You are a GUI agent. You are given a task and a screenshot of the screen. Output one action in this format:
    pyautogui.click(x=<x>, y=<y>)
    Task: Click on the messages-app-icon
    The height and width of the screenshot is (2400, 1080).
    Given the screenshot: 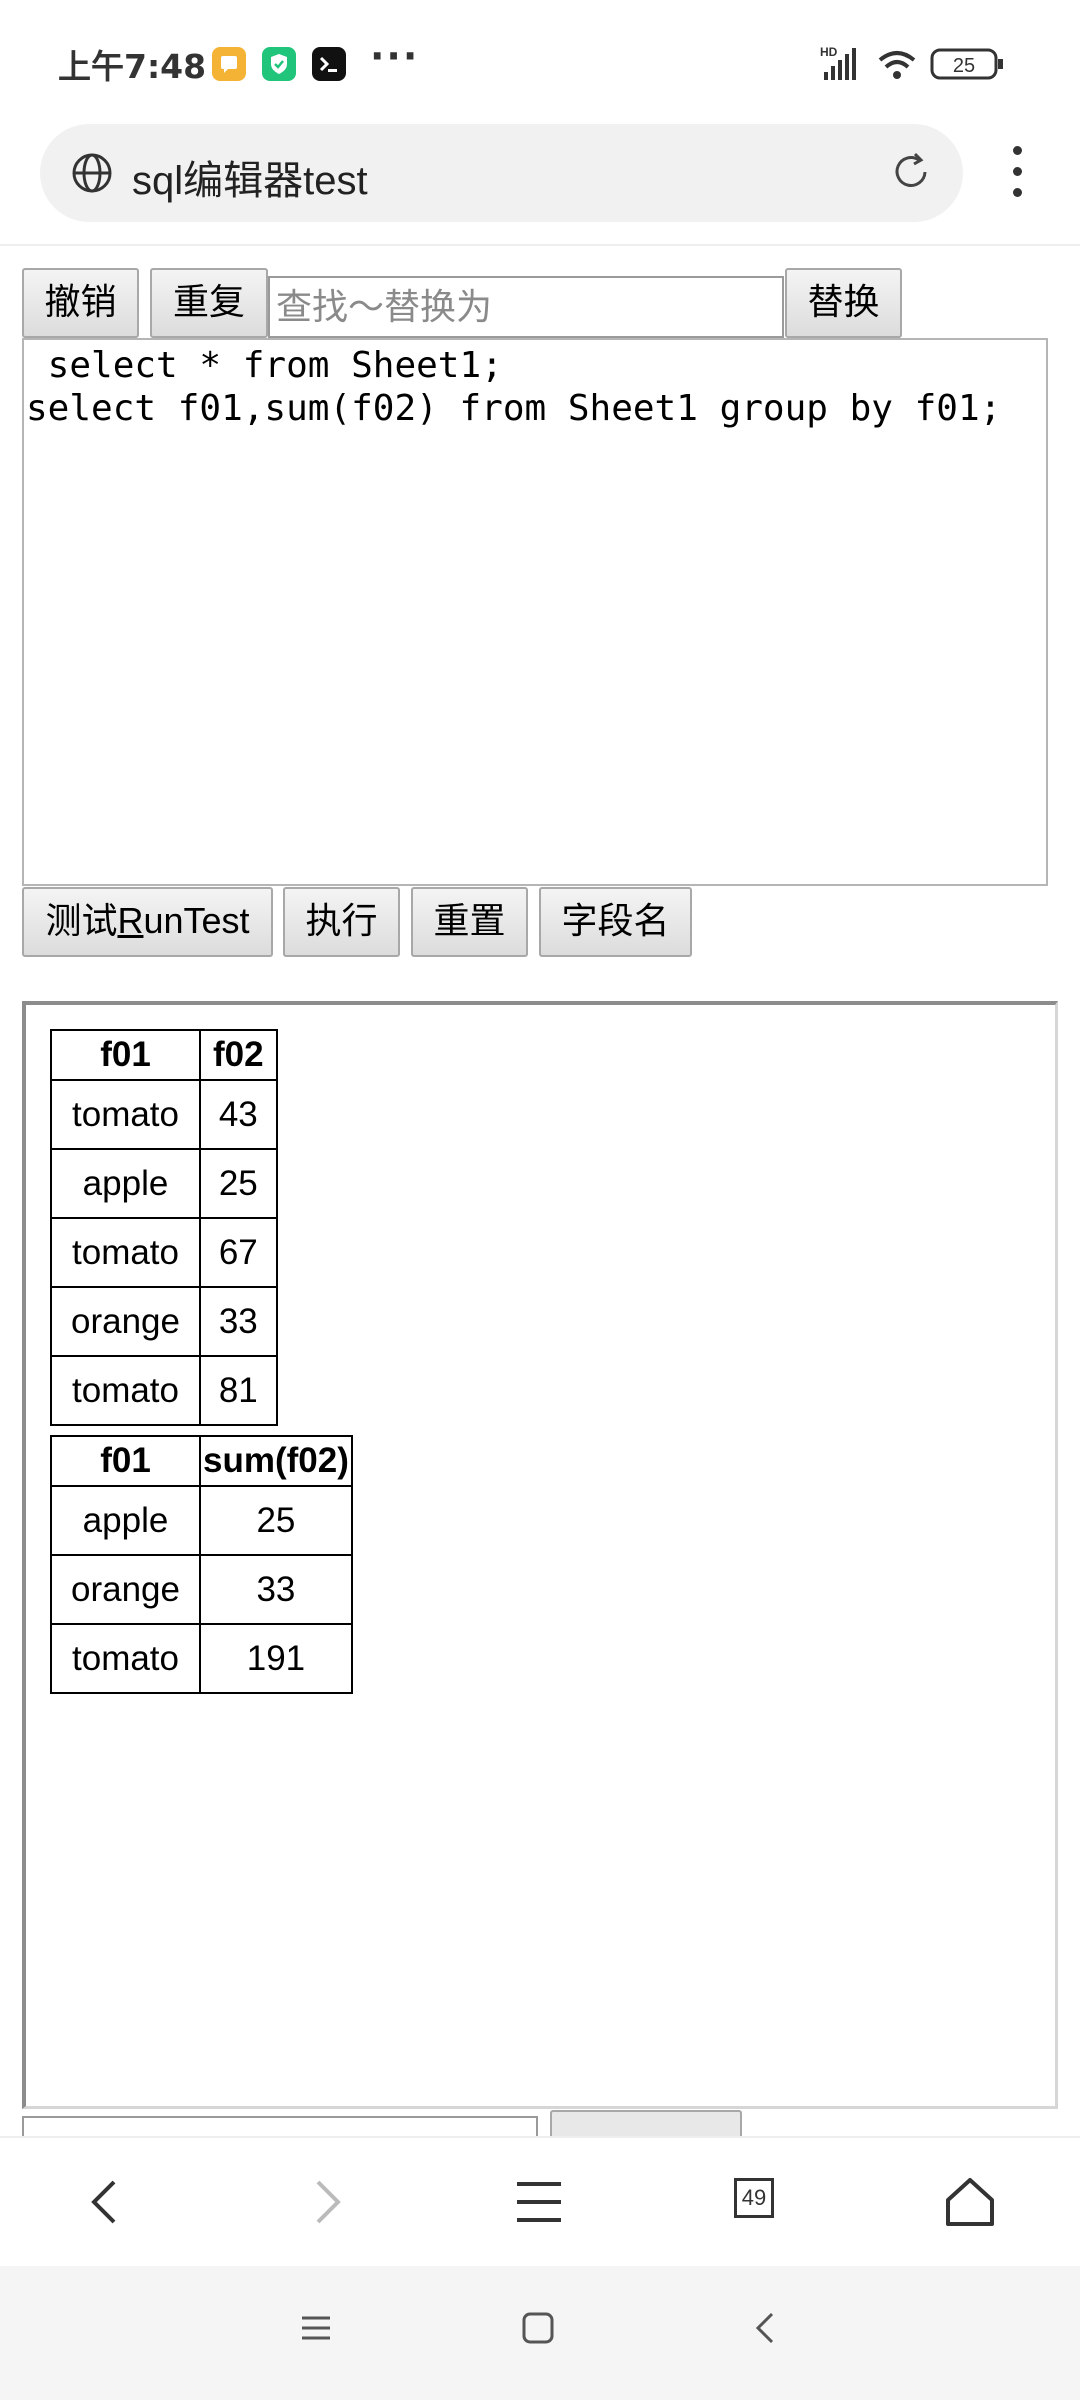 What is the action you would take?
    pyautogui.click(x=229, y=64)
    